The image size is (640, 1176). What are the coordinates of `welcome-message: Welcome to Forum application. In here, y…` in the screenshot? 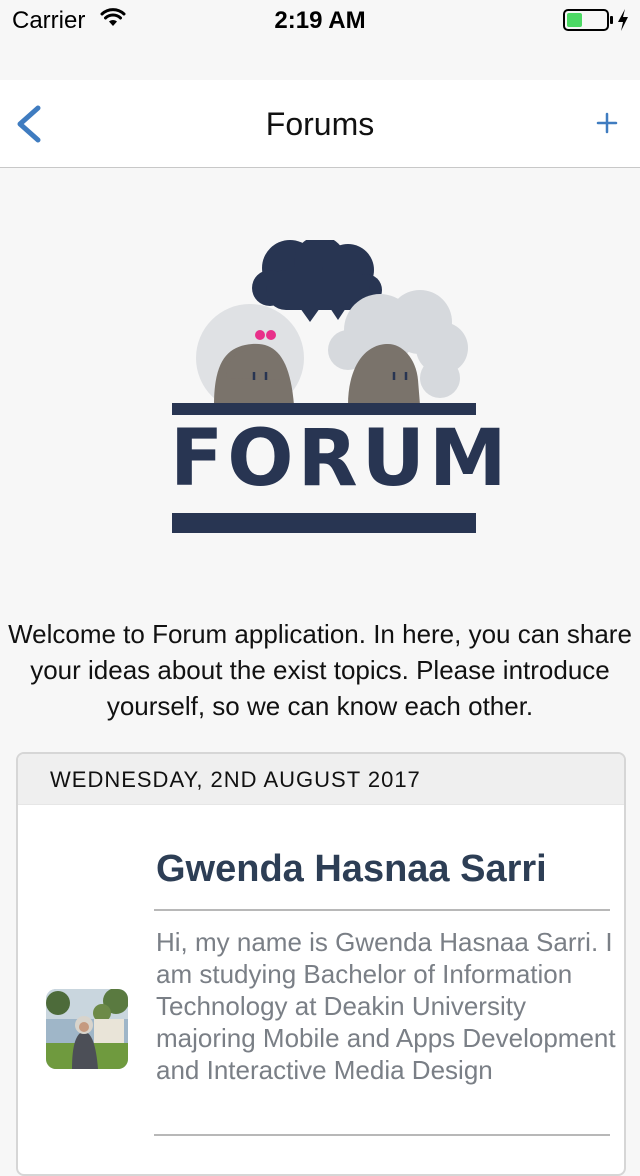 It's located at (320, 670).